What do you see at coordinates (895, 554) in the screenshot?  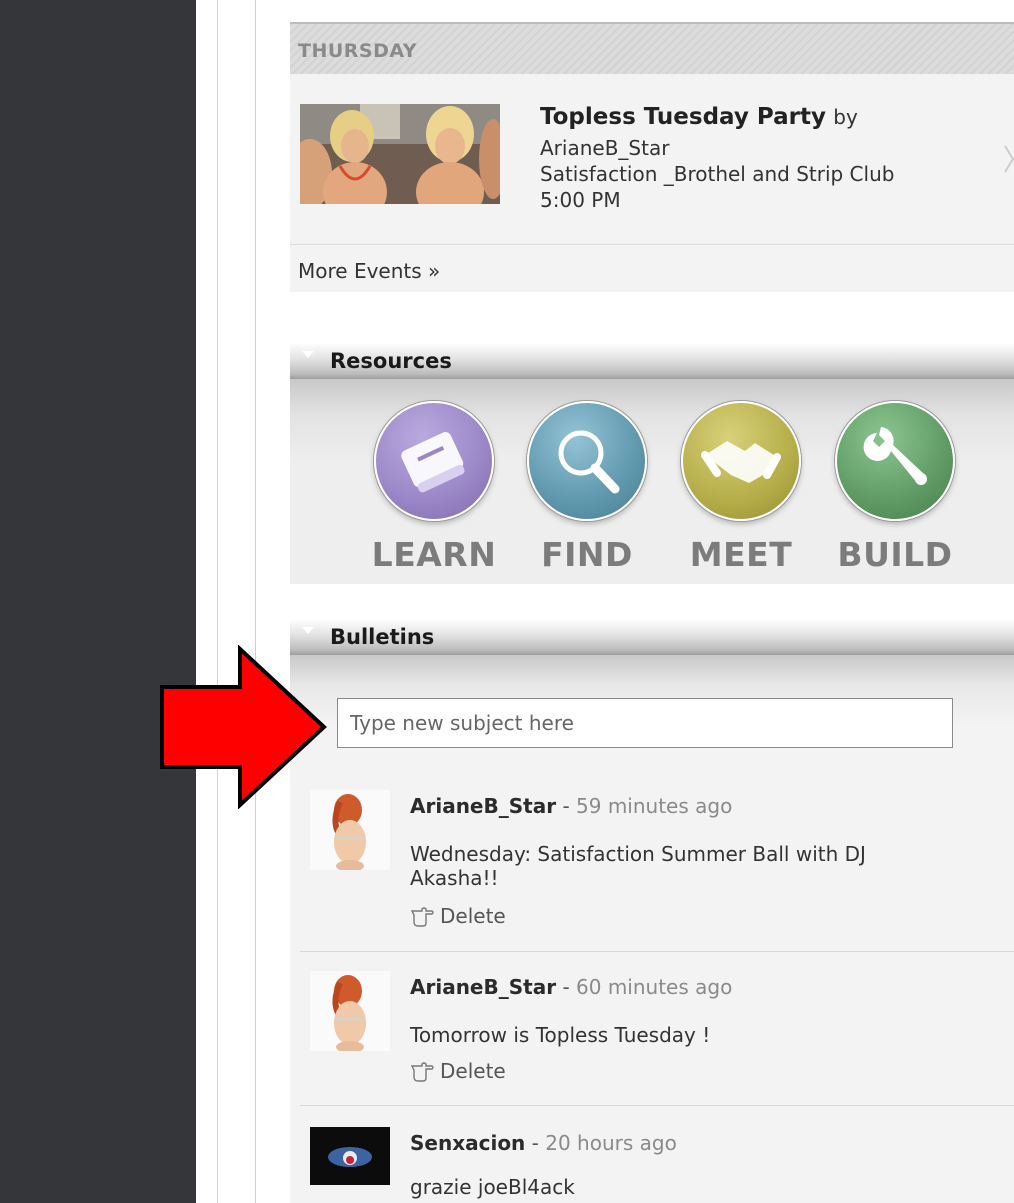 I see `resource-label: BUILD` at bounding box center [895, 554].